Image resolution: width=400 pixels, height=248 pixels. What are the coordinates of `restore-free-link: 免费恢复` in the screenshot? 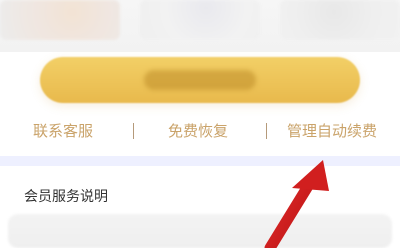 It's located at (198, 131).